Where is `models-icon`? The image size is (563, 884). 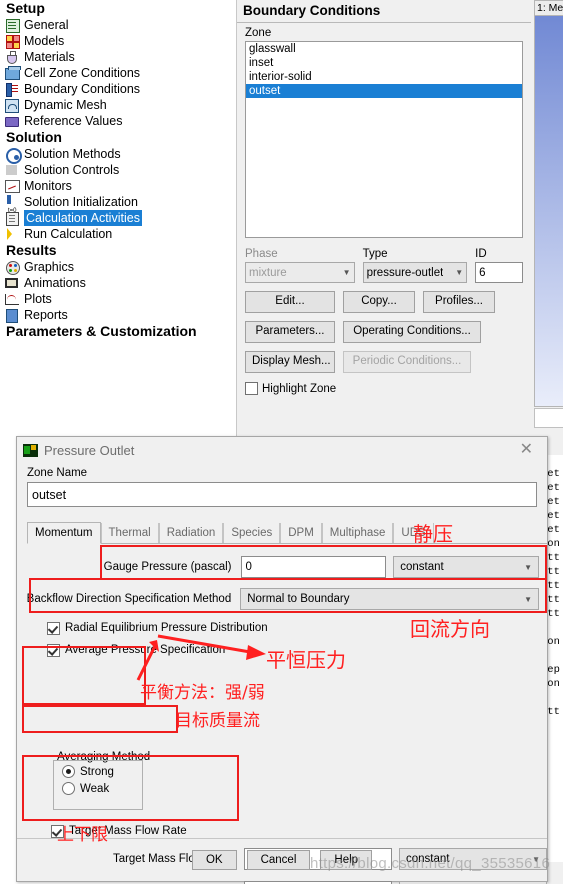 models-icon is located at coordinates (12, 41).